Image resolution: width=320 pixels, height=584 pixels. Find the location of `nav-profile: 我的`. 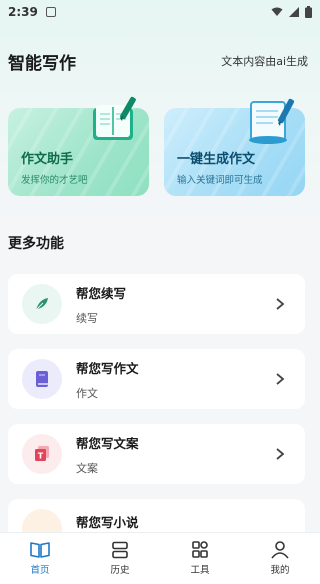

nav-profile: 我的 is located at coordinates (280, 558).